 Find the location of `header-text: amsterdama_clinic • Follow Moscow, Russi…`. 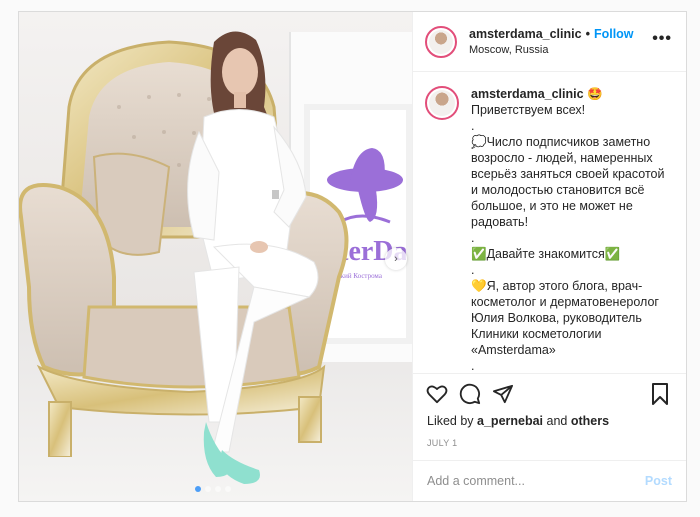

header-text: amsterdama_clinic • Follow Moscow, Russi… is located at coordinates (551, 41).